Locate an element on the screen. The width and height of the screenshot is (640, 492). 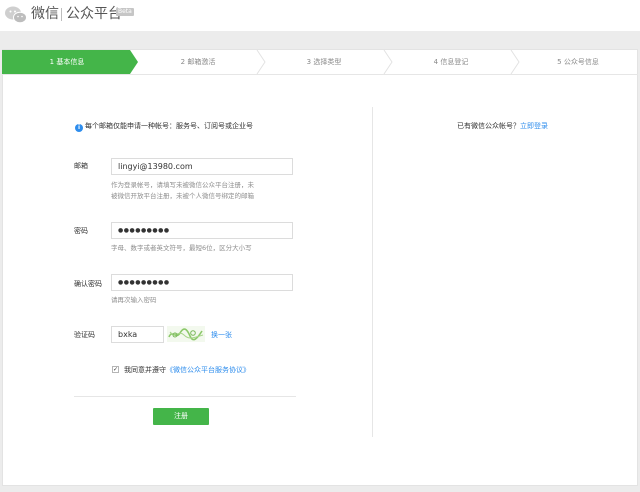
login-link: 立即登录 is located at coordinates (534, 126).